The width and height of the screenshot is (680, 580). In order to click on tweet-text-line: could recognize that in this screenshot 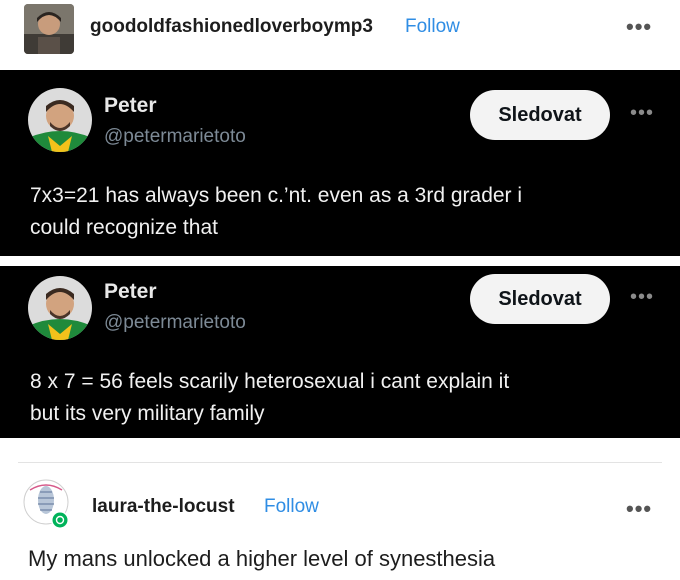, I will do `click(124, 227)`.